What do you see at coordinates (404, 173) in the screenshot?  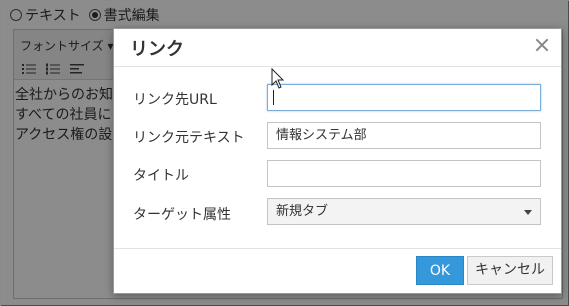 I see `title-input` at bounding box center [404, 173].